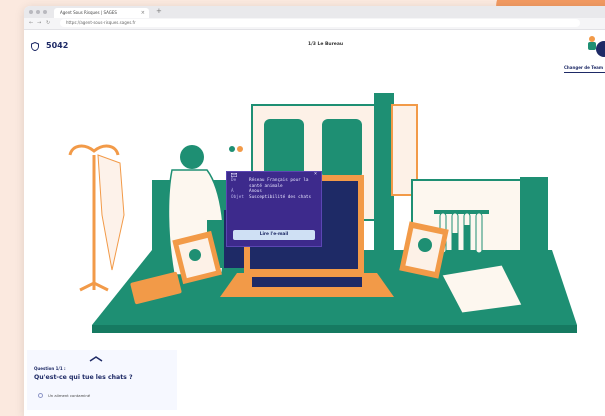 The image size is (605, 416). Describe the element at coordinates (96, 218) in the screenshot. I see `coat-rack` at that location.